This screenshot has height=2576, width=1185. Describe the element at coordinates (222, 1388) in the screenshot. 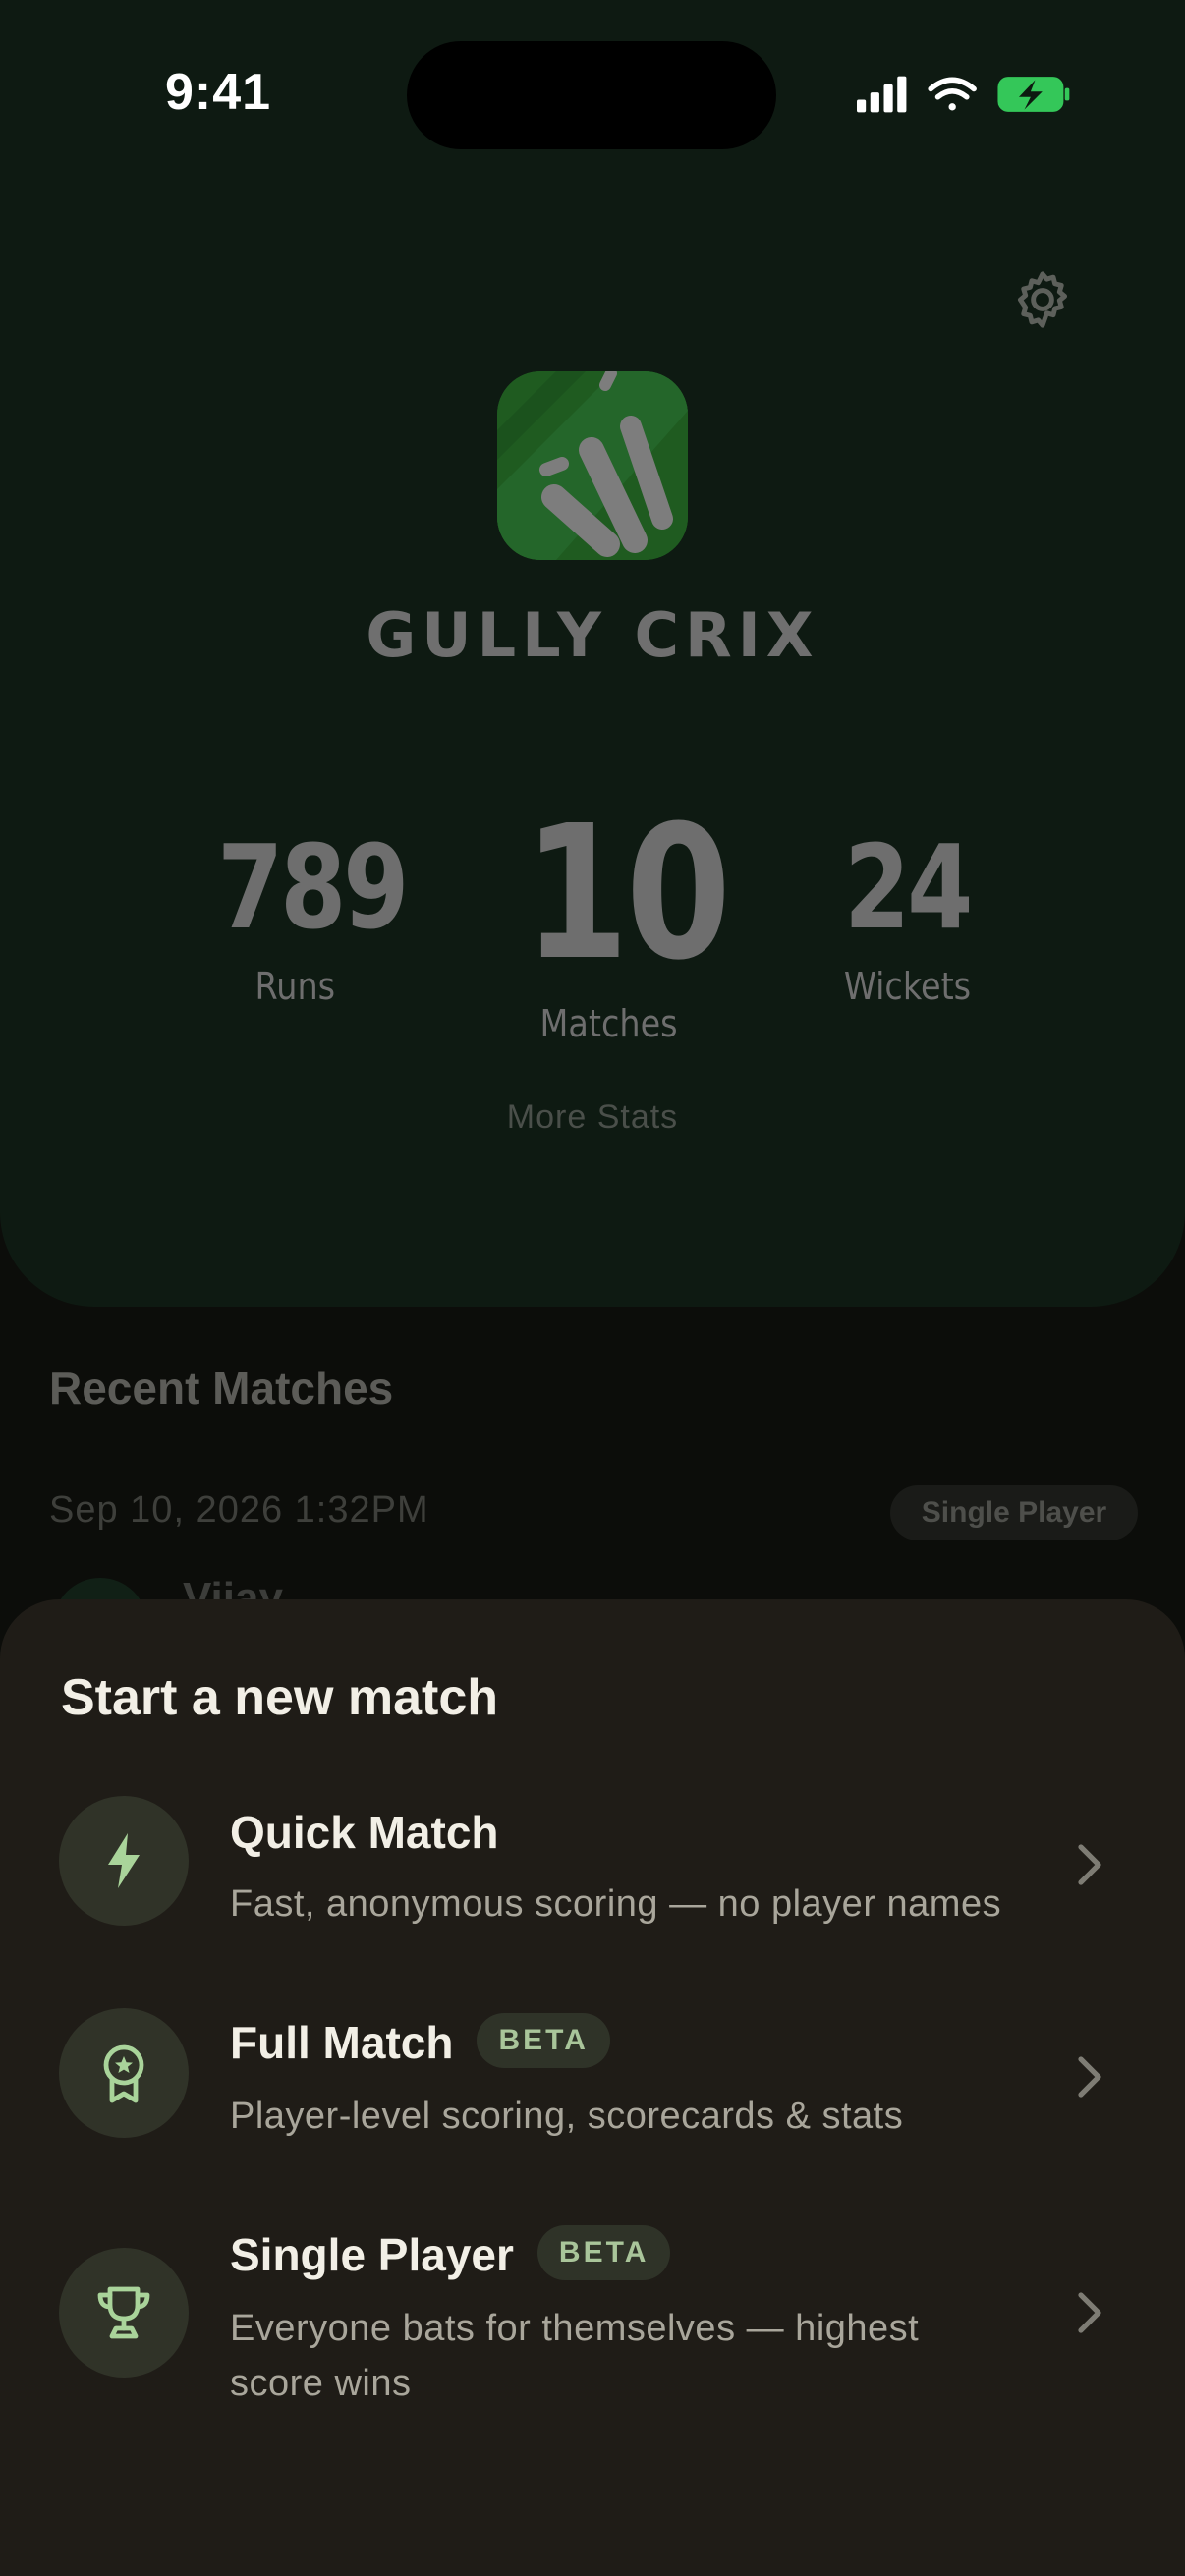

I see `recent-matches-title: Recent Matches` at that location.